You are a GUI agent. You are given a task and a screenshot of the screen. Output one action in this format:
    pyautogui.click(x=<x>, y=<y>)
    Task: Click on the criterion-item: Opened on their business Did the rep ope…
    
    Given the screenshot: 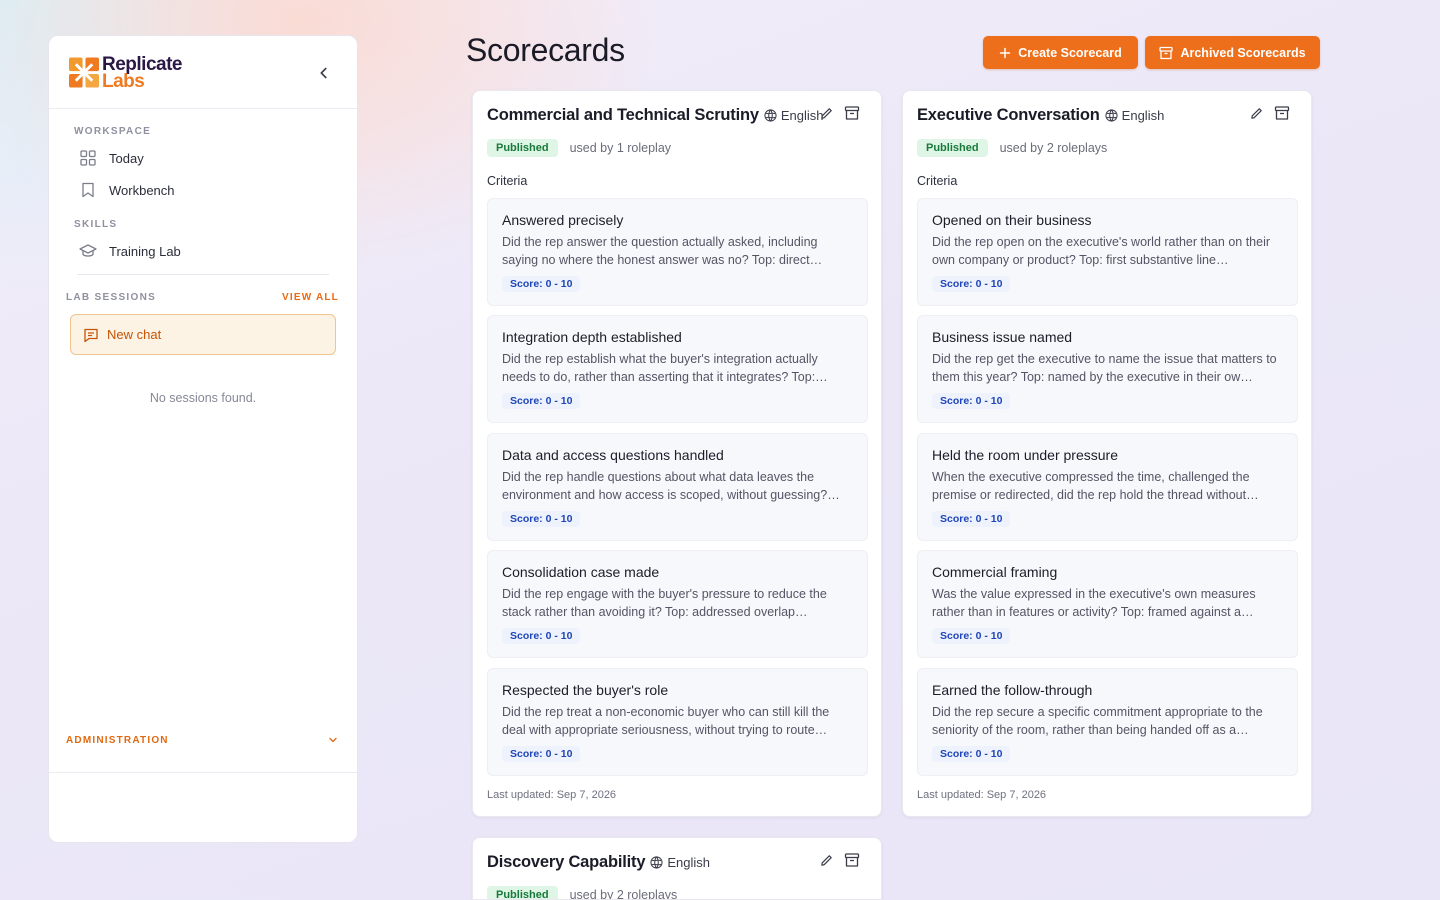 What is the action you would take?
    pyautogui.click(x=1107, y=252)
    